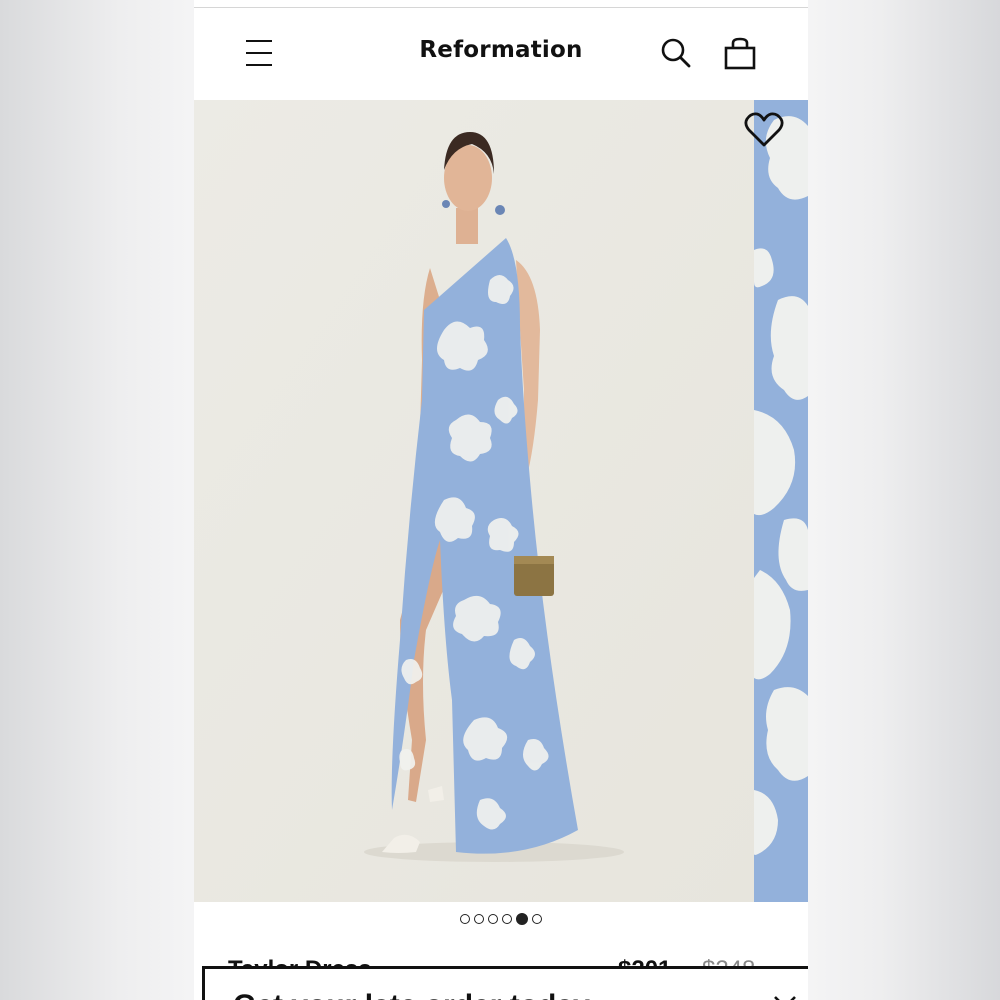  I want to click on product-image-fabric-detail, so click(781, 501).